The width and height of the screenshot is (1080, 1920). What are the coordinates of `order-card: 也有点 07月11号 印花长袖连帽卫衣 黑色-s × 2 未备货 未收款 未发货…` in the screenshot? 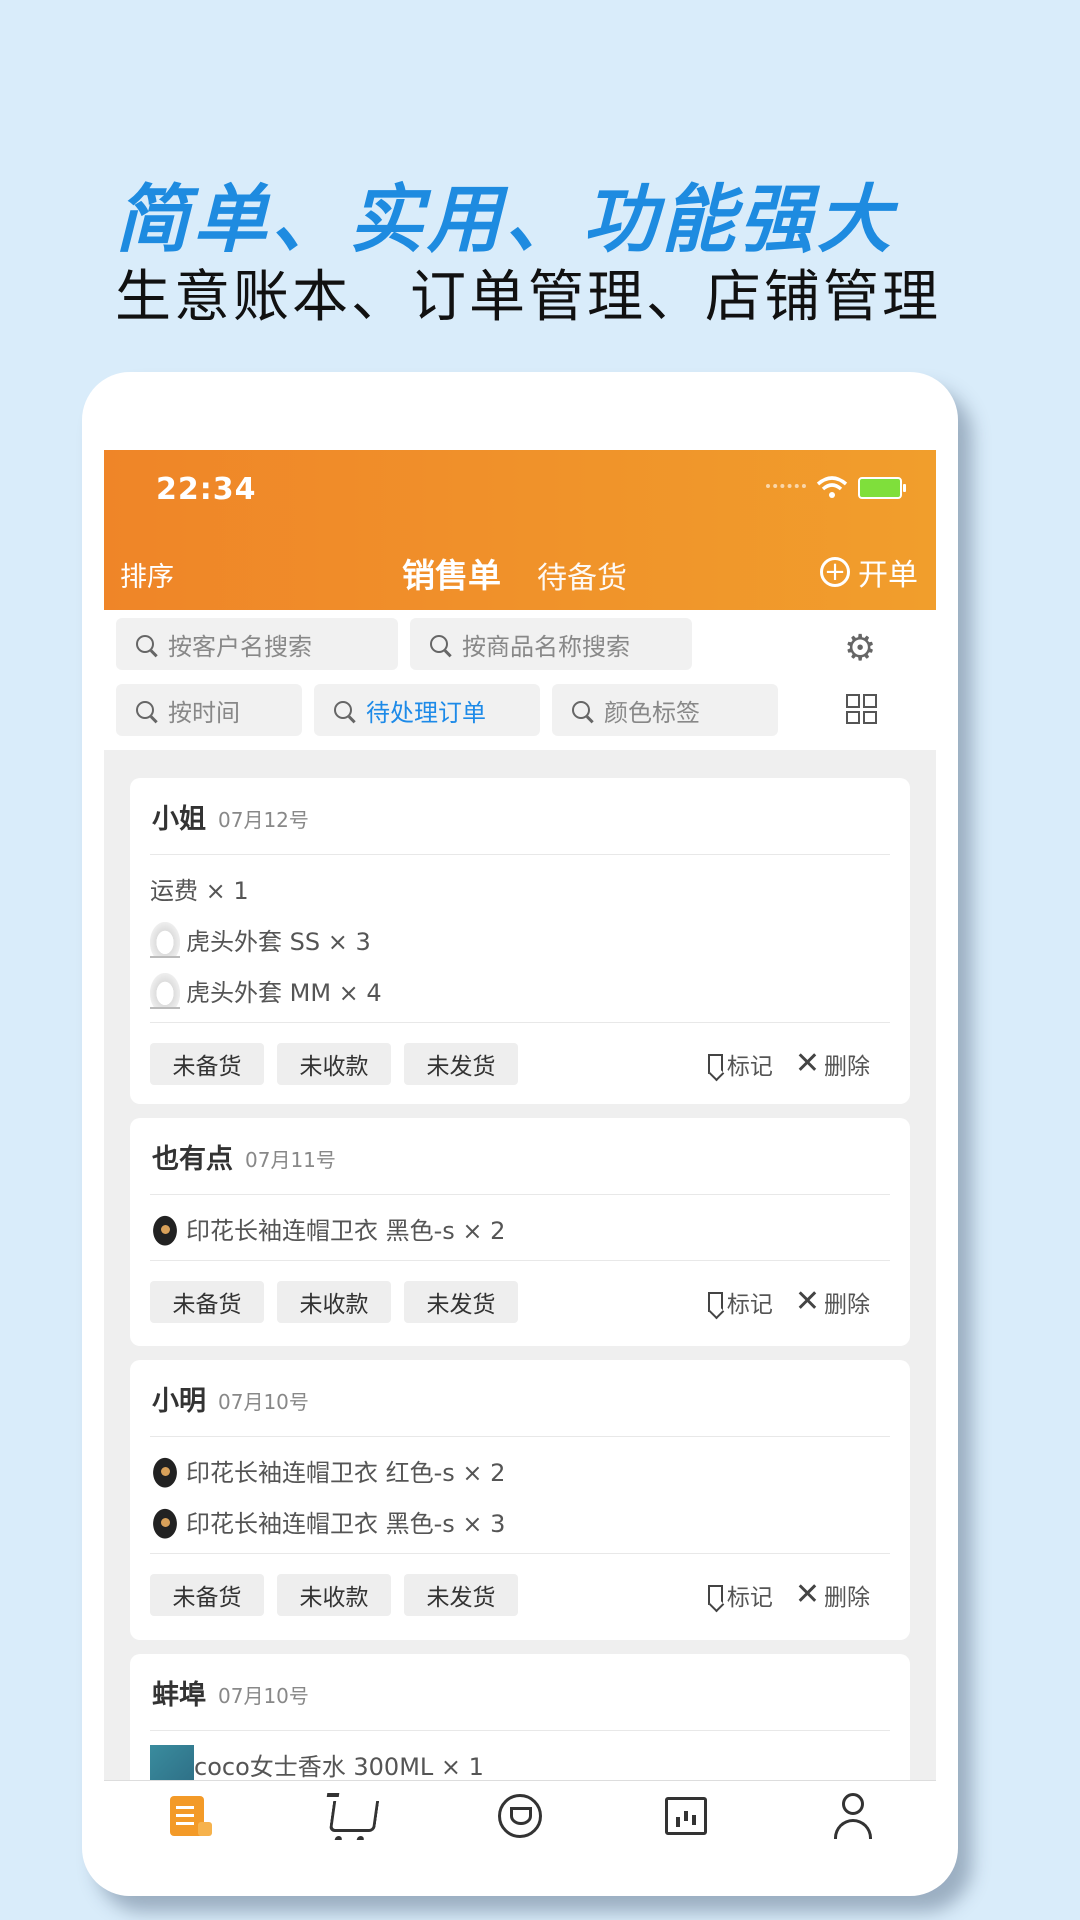 It's located at (520, 1232).